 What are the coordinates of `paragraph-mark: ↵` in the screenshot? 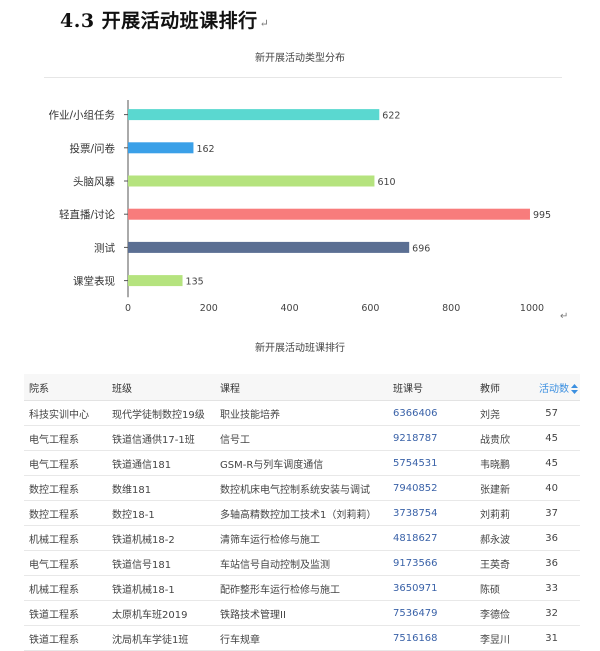 It's located at (564, 316).